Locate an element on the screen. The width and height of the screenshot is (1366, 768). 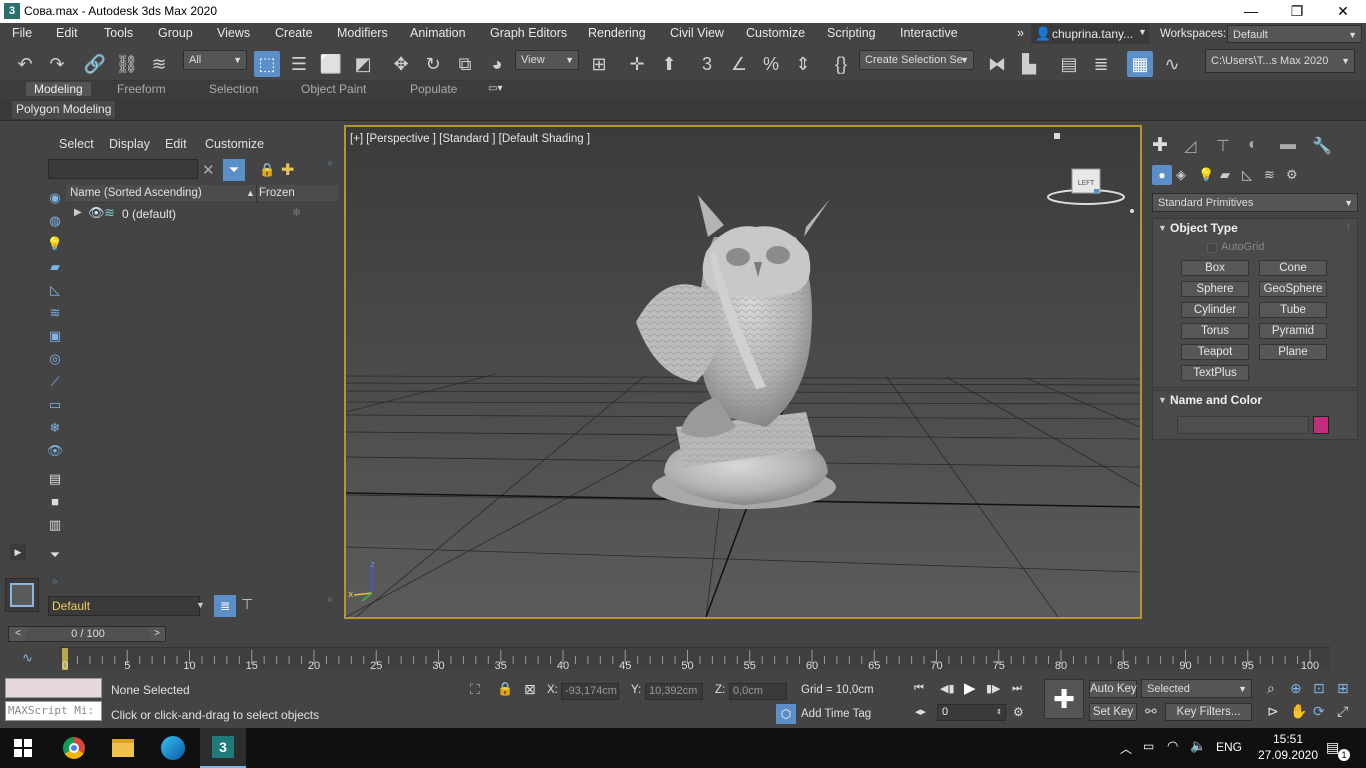
menu-tools: Tools is located at coordinates (118, 33).